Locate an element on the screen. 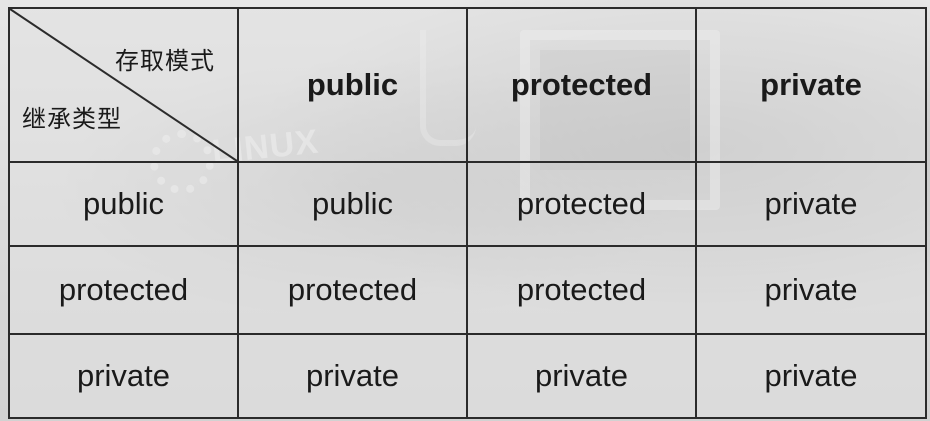 The height and width of the screenshot is (421, 930). column-header-private: private is located at coordinates (811, 85).